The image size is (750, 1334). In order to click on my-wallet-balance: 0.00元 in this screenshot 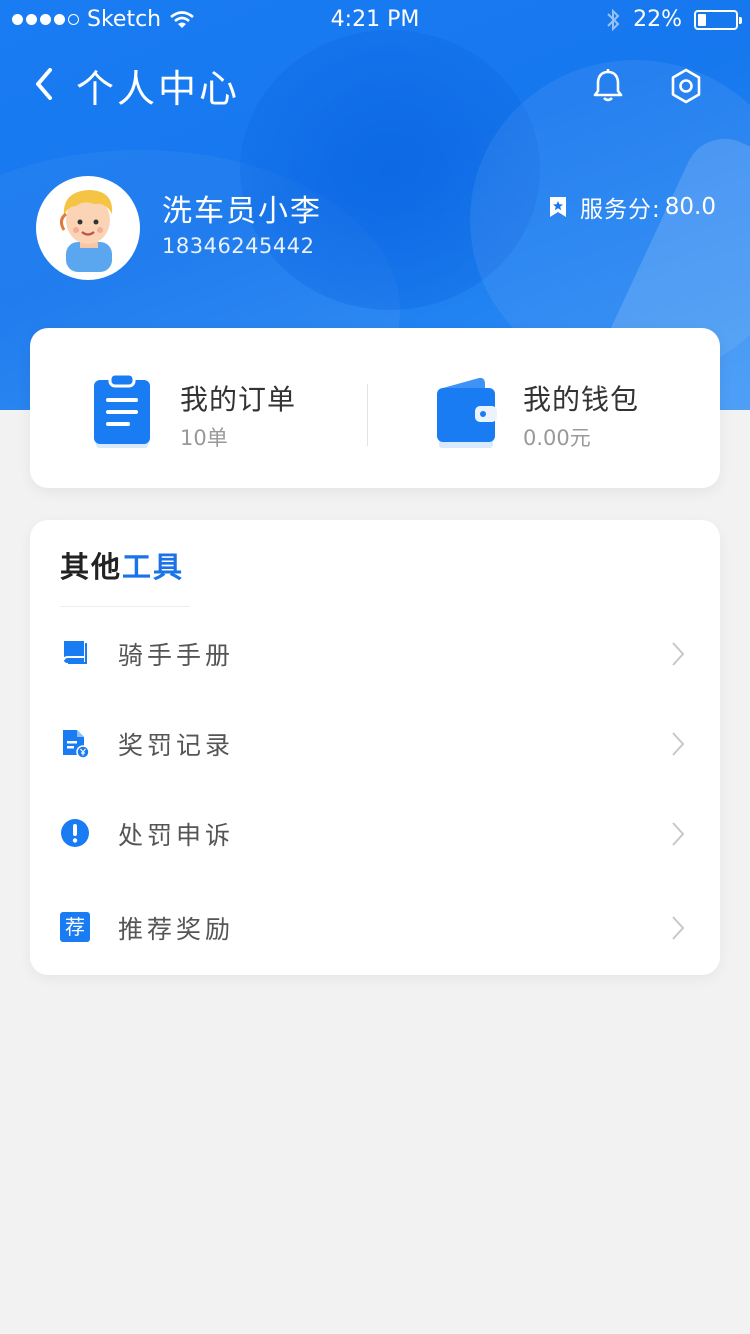, I will do `click(557, 438)`.